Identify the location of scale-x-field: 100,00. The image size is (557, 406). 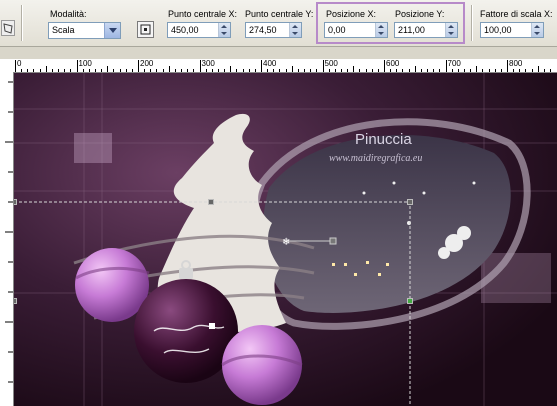
(512, 30).